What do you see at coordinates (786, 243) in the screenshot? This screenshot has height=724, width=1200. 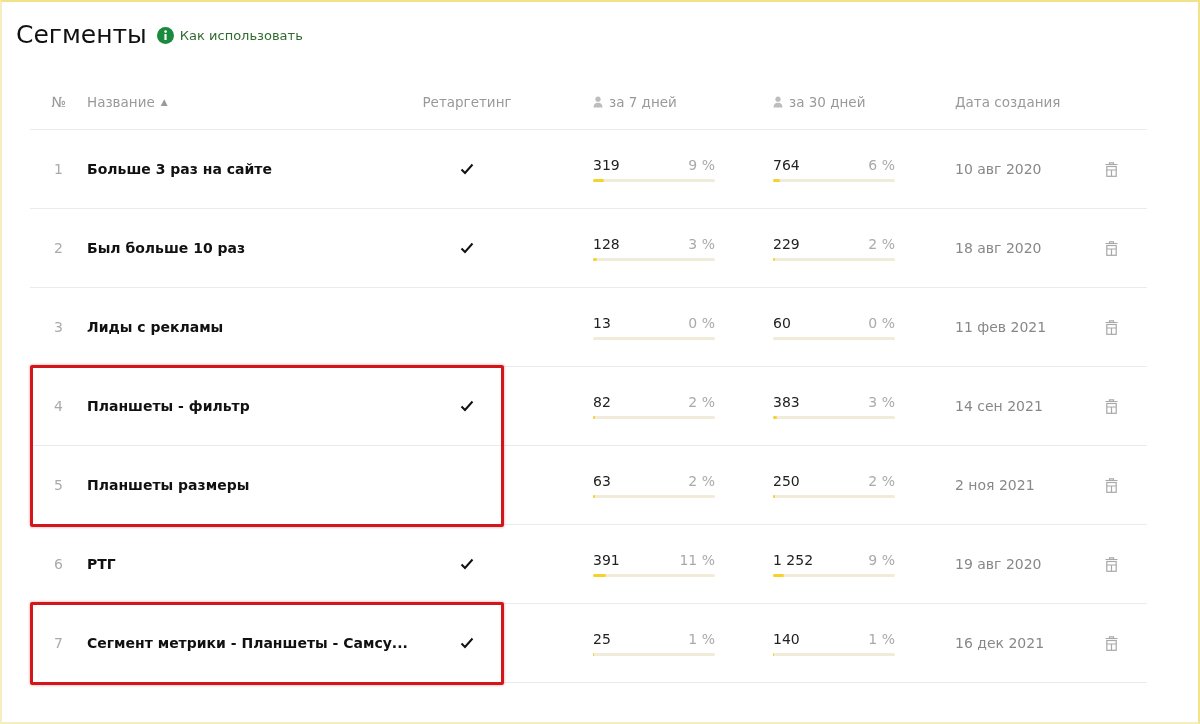 I see `count-value: 229` at bounding box center [786, 243].